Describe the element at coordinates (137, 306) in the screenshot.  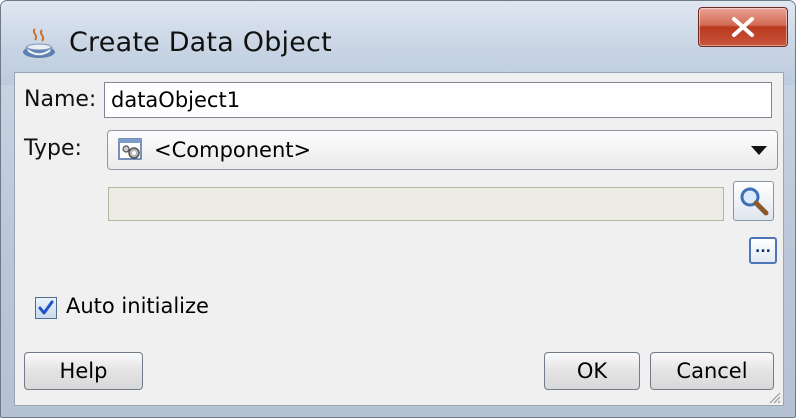
I see `auto-initialize-label: Auto initialize` at that location.